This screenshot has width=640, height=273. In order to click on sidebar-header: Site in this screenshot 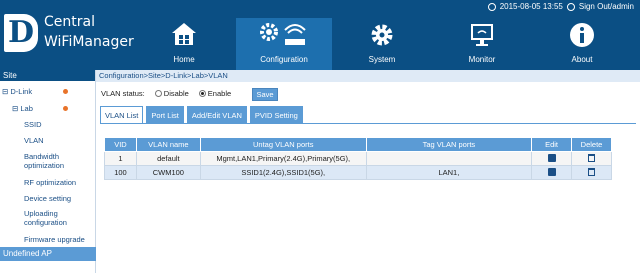, I will do `click(47, 75)`.